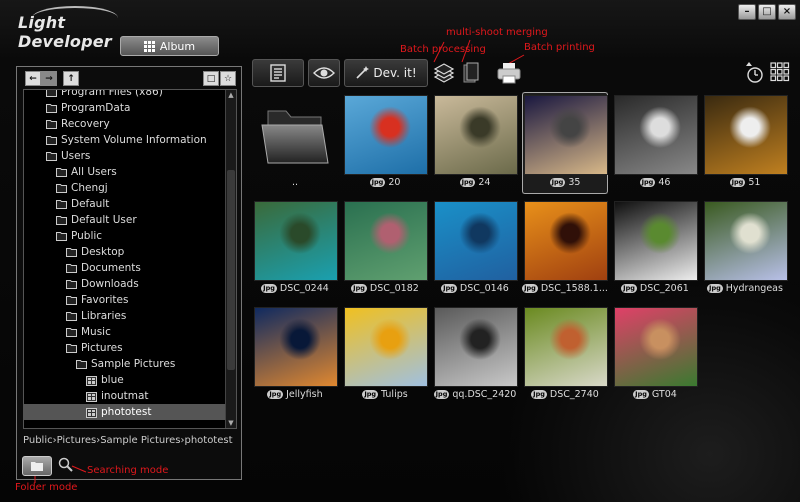 The height and width of the screenshot is (502, 800). I want to click on tree-item: Program Files (x86), so click(130, 95).